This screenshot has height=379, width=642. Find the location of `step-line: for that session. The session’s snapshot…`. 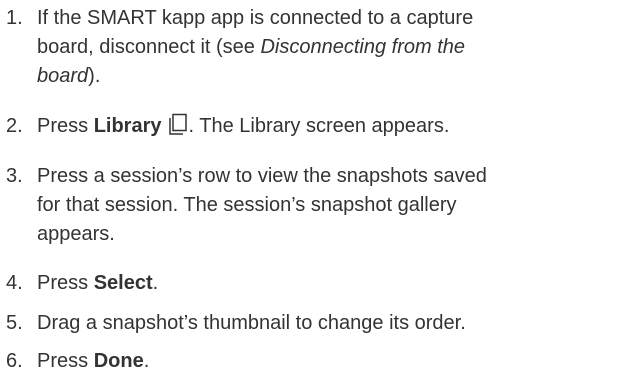

step-line: for that session. The session’s snapshot… is located at coordinates (247, 205).